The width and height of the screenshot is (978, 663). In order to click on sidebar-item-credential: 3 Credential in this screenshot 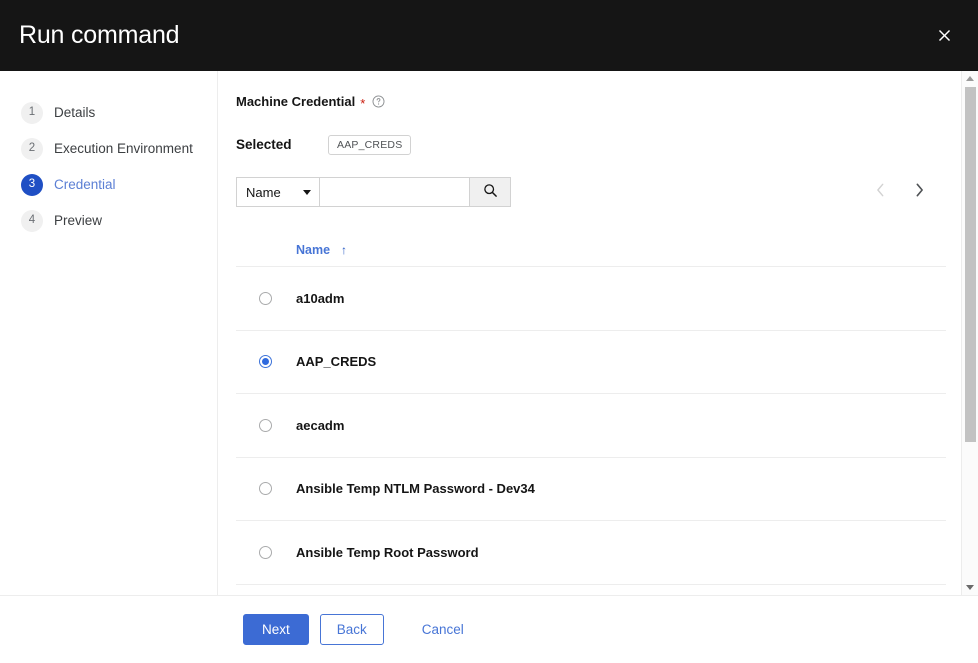, I will do `click(108, 185)`.